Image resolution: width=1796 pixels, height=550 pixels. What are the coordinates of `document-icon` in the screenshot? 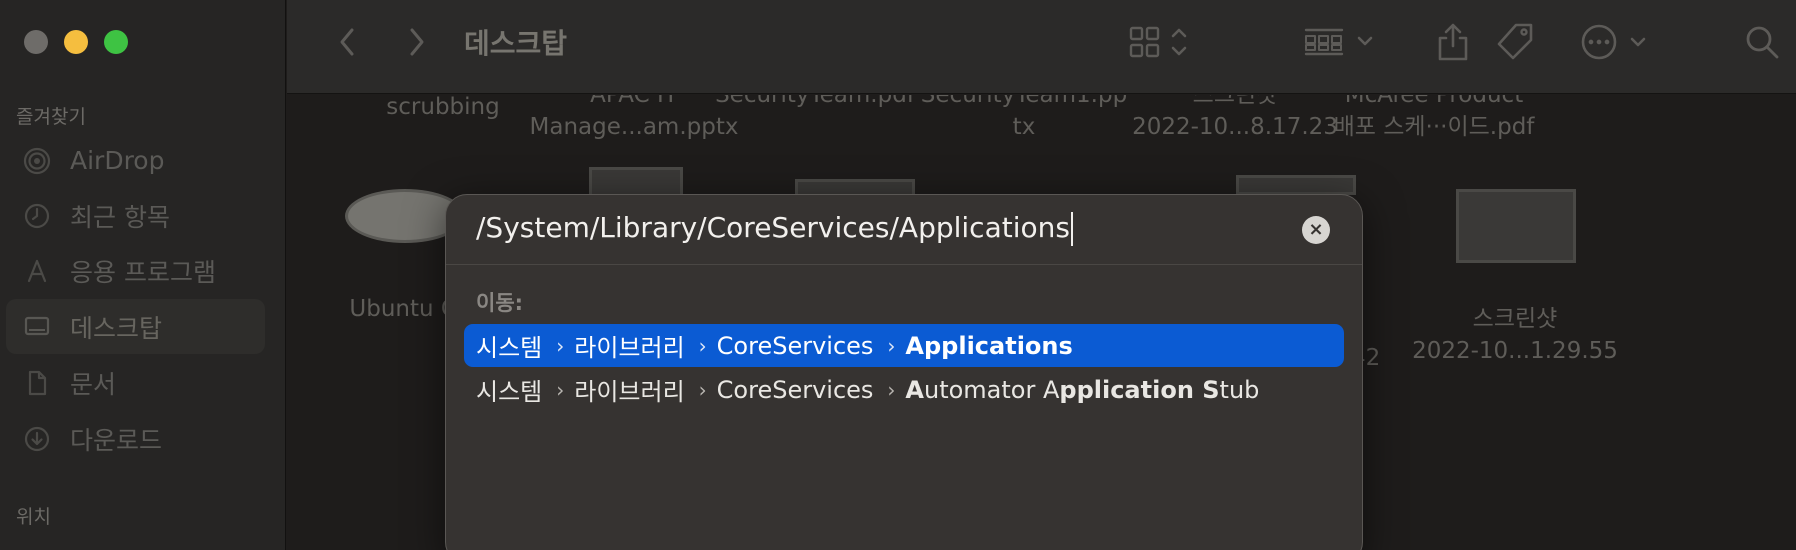 It's located at (37, 383).